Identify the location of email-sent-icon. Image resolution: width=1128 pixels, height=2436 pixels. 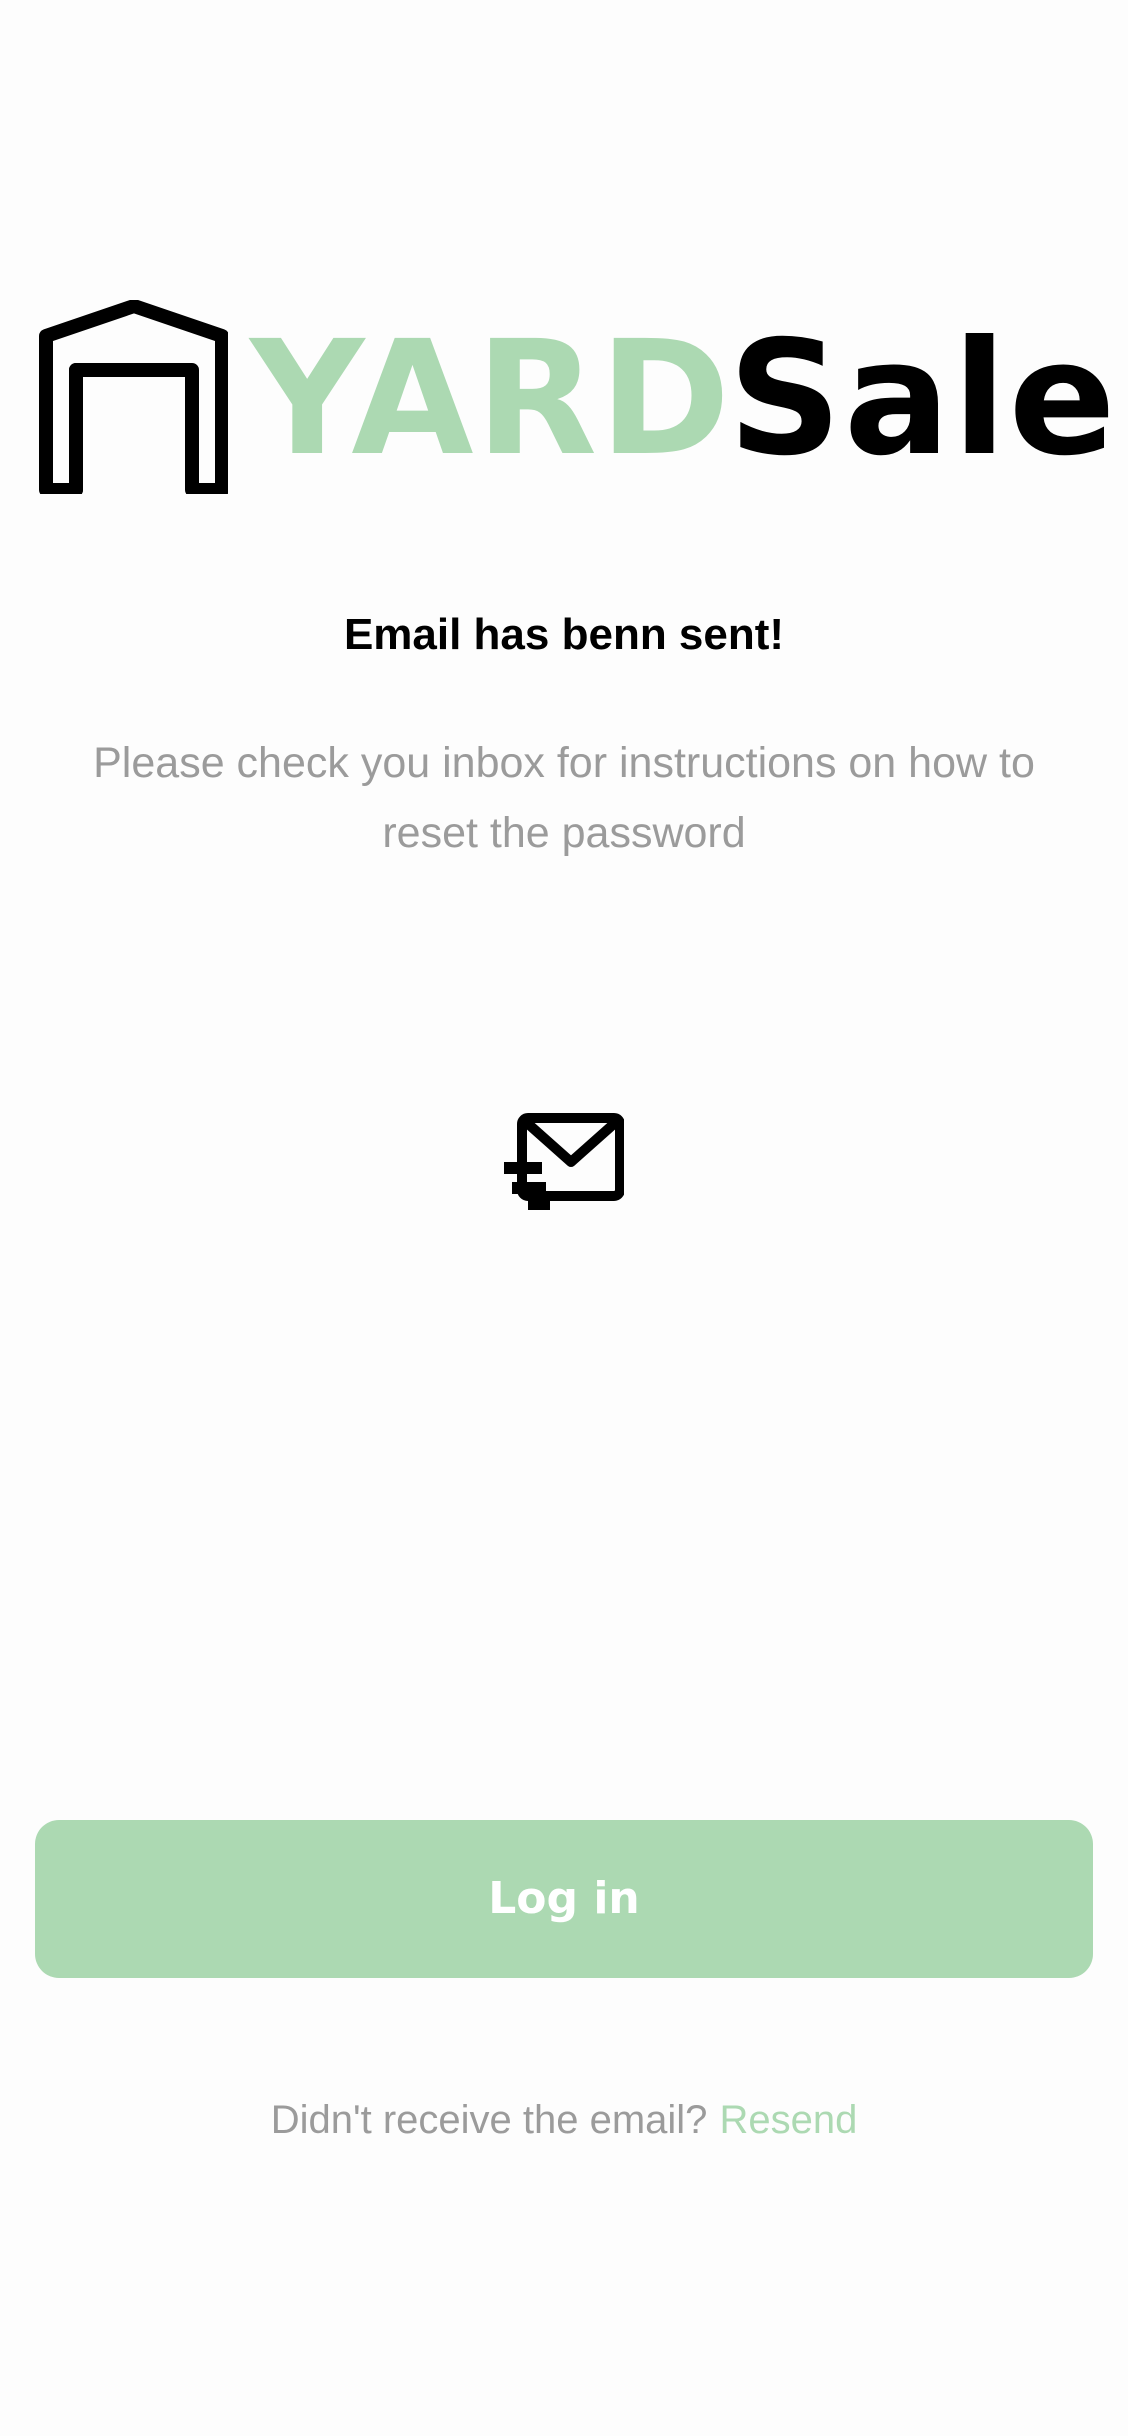
(564, 1161).